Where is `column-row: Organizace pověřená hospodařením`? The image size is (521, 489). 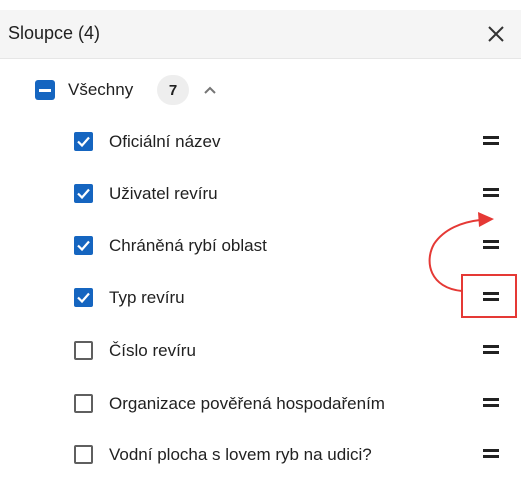
column-row: Organizace pověřená hospodařením is located at coordinates (260, 403).